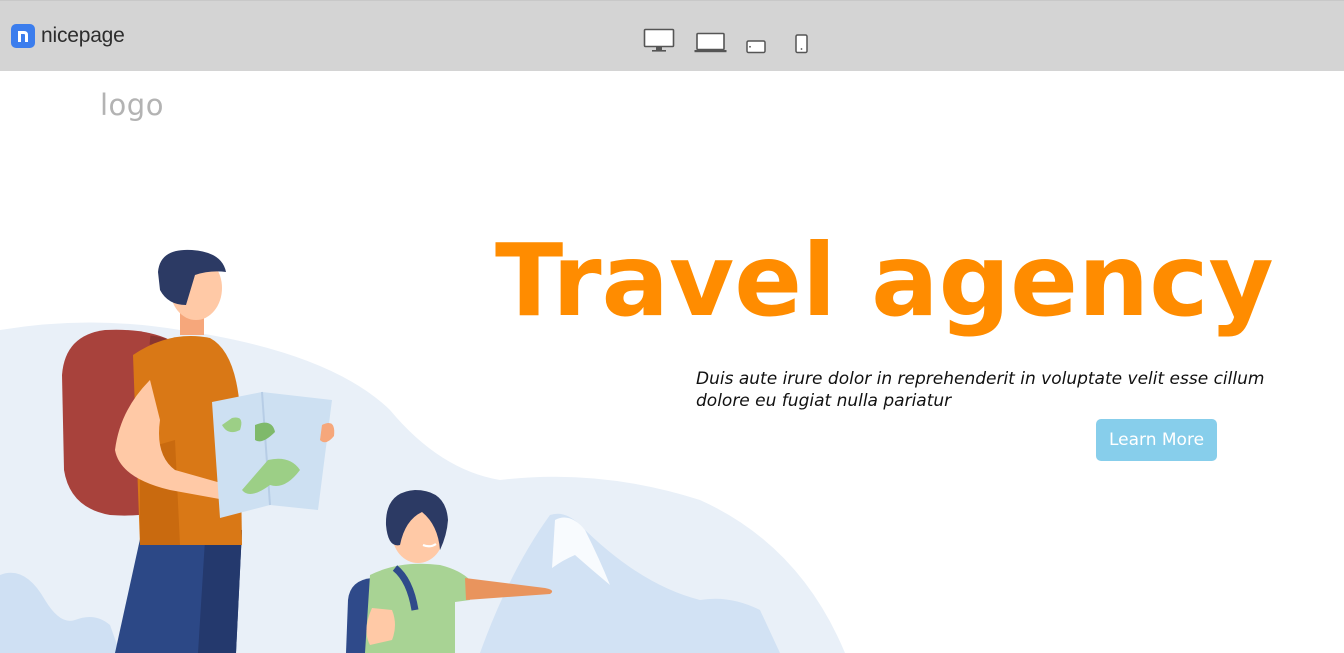 The image size is (1344, 653). Describe the element at coordinates (23, 36) in the screenshot. I see `nicepage-logo-icon` at that location.